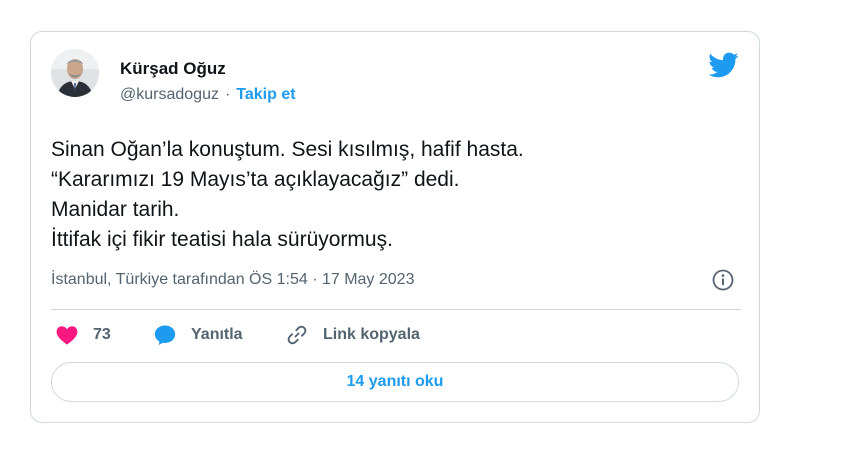  I want to click on reply-button: Yanıtla, so click(198, 335).